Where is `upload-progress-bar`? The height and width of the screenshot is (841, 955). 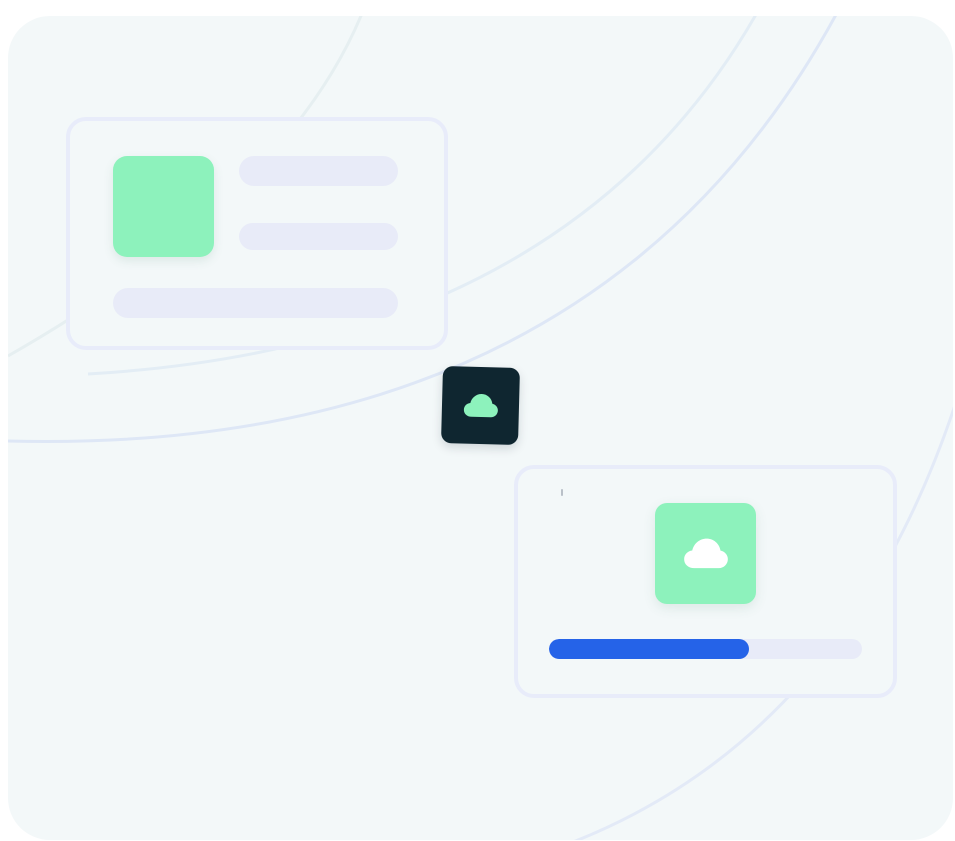 upload-progress-bar is located at coordinates (705, 649).